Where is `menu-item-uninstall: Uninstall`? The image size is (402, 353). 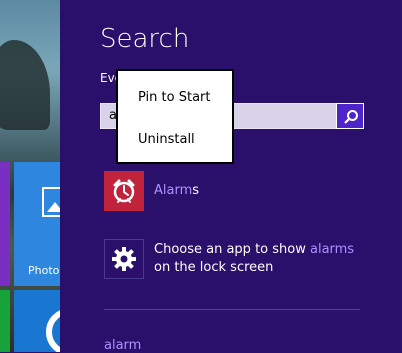
menu-item-uninstall: Uninstall is located at coordinates (166, 139).